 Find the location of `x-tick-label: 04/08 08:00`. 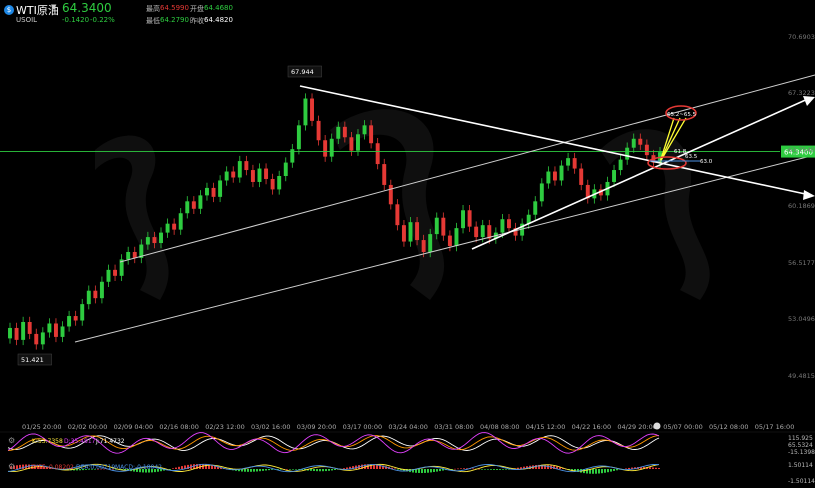

x-tick-label: 04/08 08:00 is located at coordinates (500, 427).